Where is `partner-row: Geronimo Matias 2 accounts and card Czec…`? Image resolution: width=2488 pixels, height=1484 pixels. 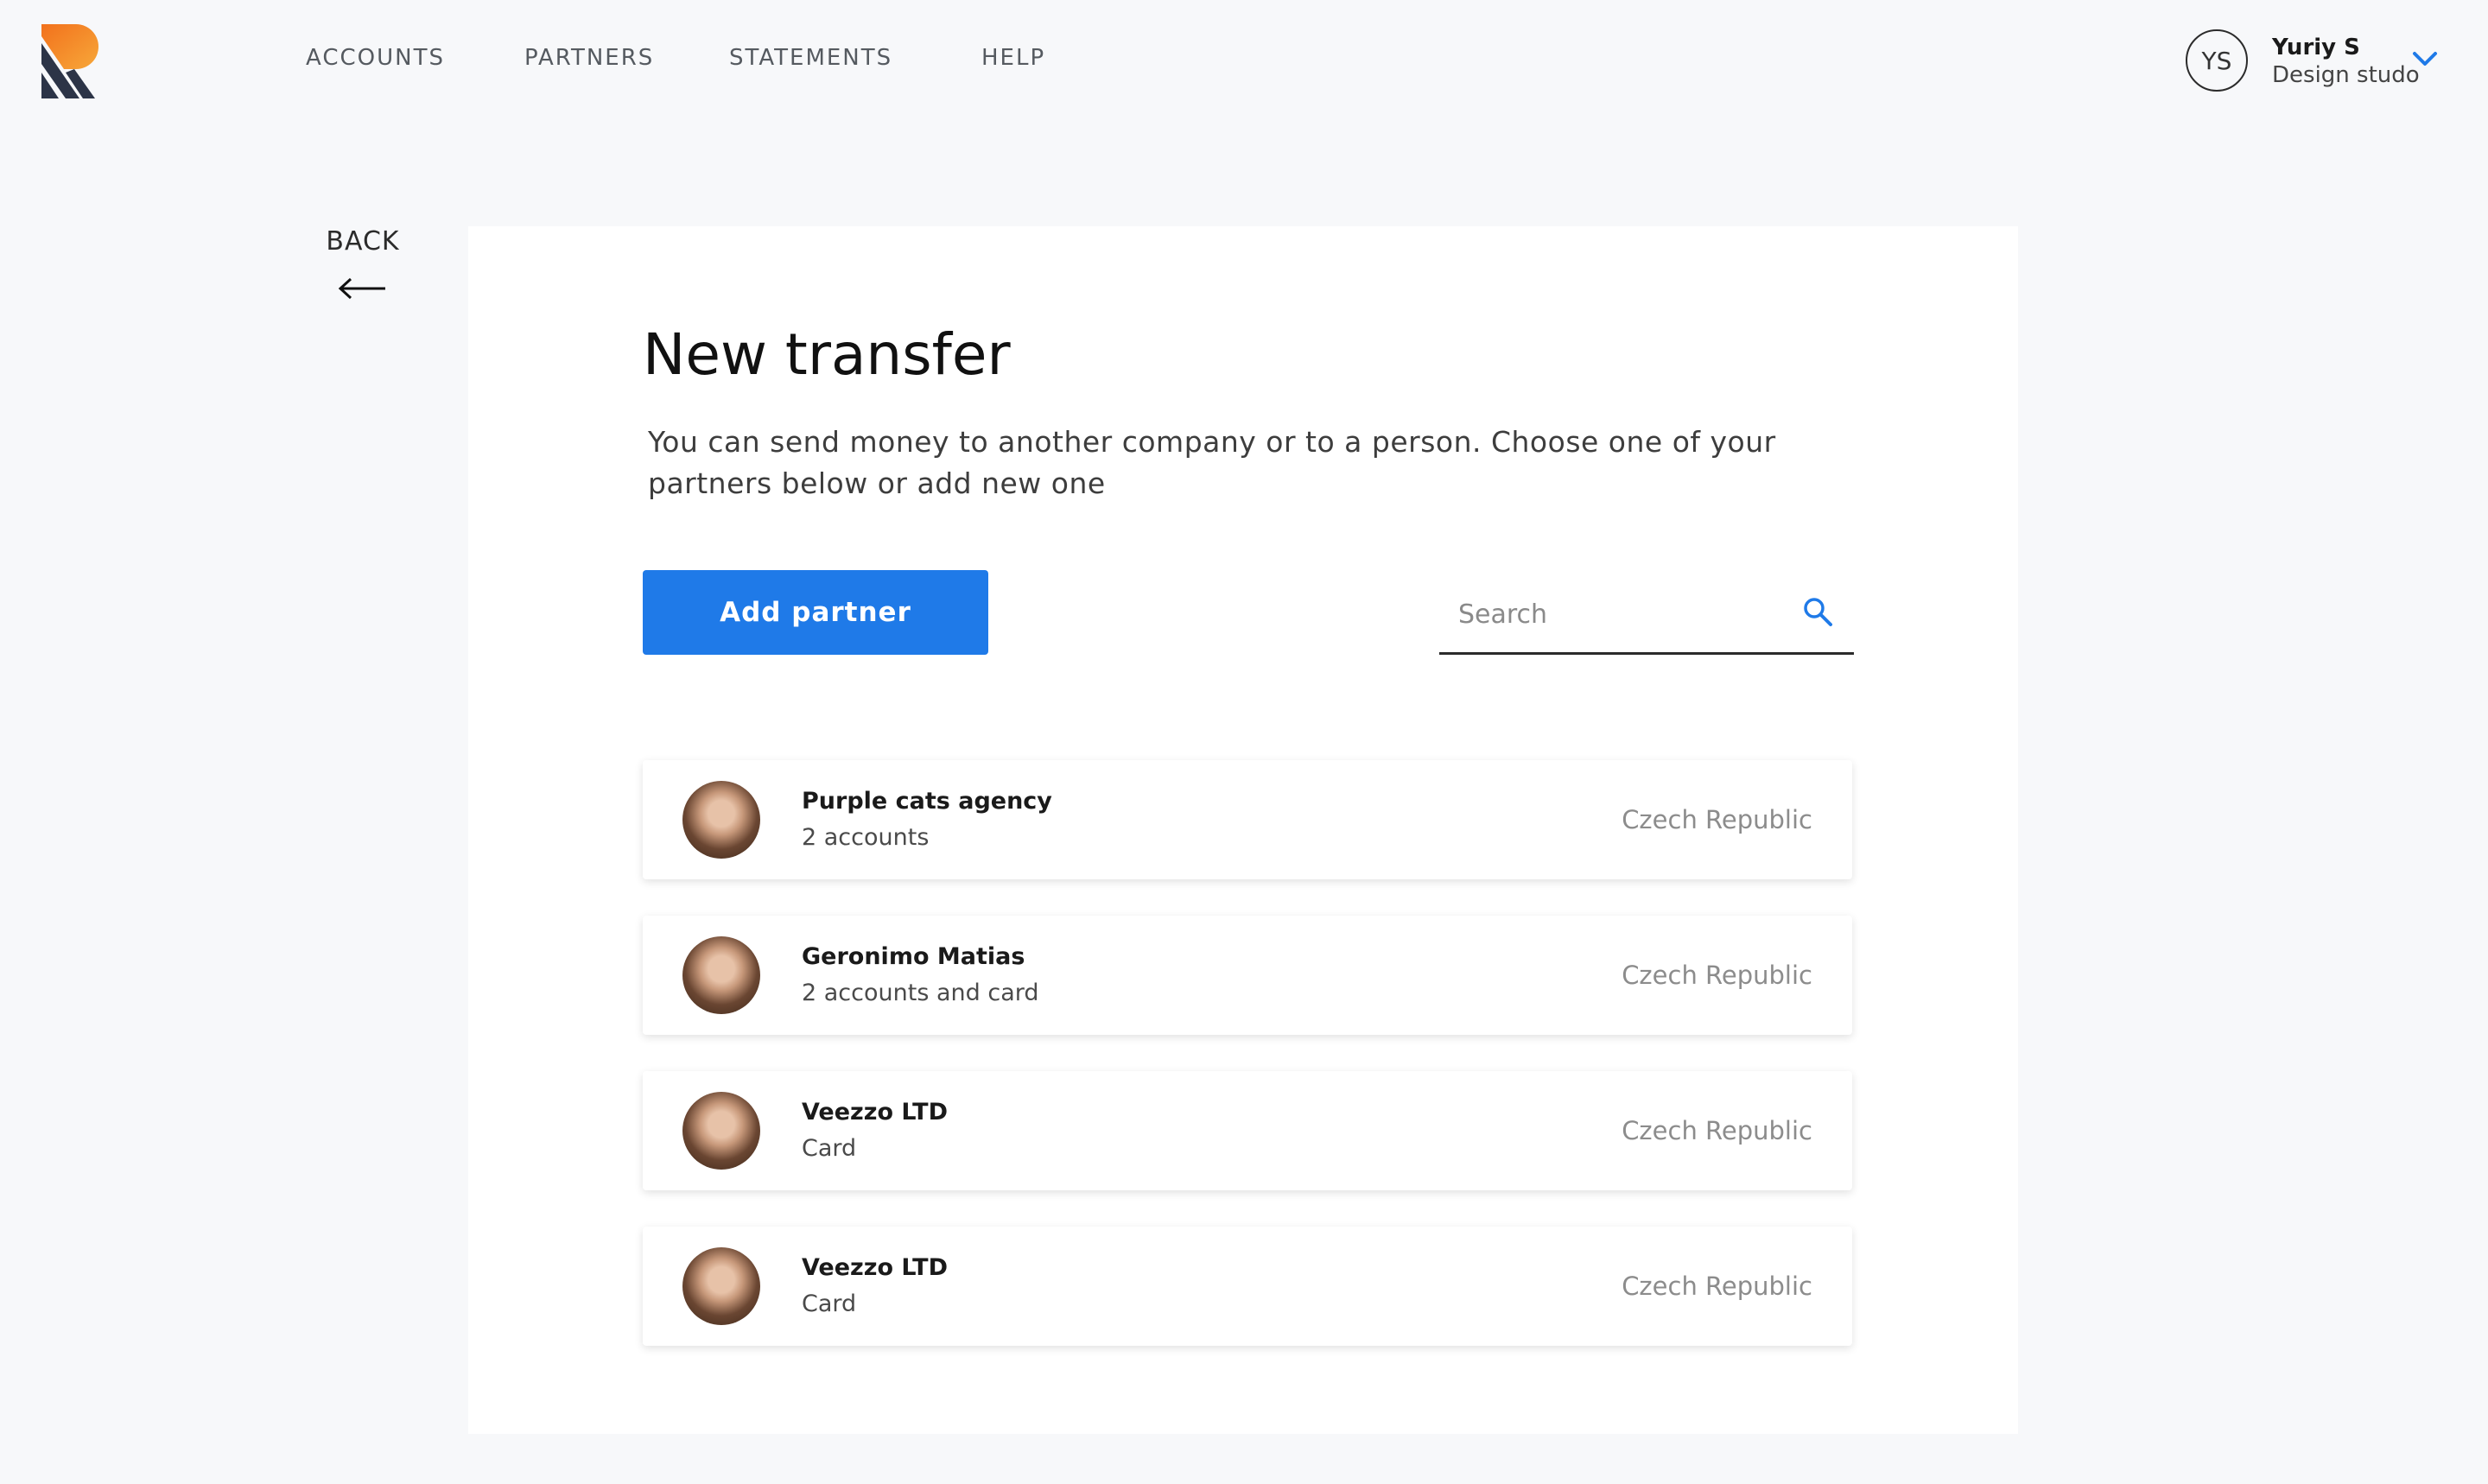
partner-row: Geronimo Matias 2 accounts and card Czec… is located at coordinates (1247, 975).